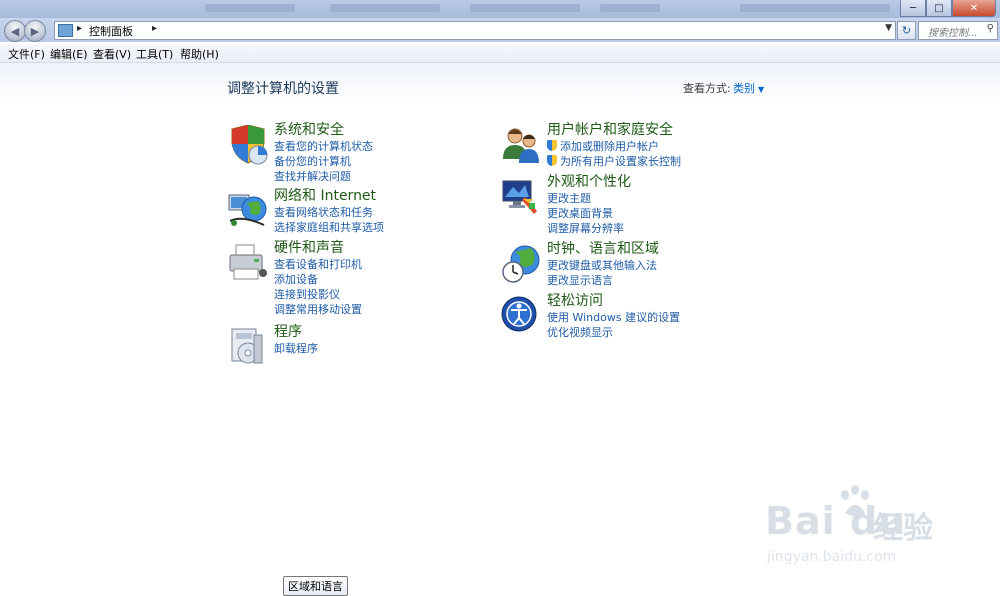  Describe the element at coordinates (500, 53) in the screenshot. I see `menu-bar: 文件(F) 编辑(E) 查看(V) 工具(T) 帮助(H)` at that location.